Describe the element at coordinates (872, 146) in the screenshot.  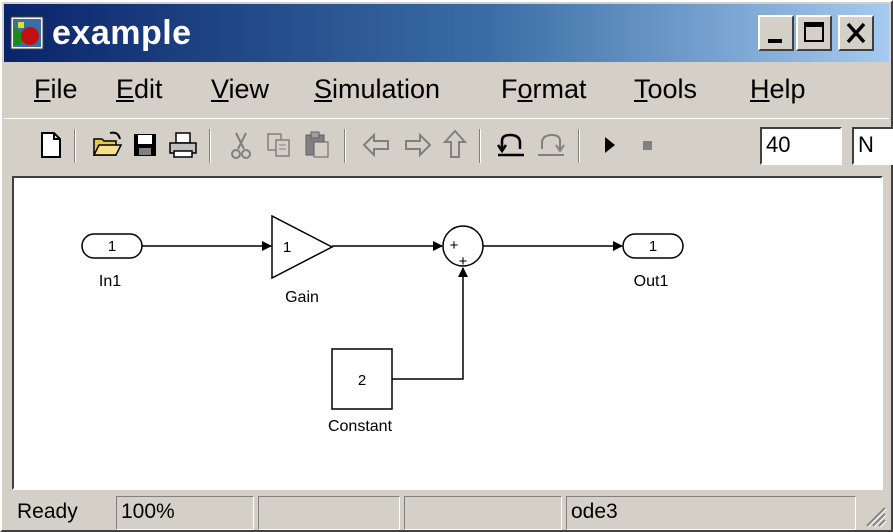
I see `simulation-mode-select: N` at that location.